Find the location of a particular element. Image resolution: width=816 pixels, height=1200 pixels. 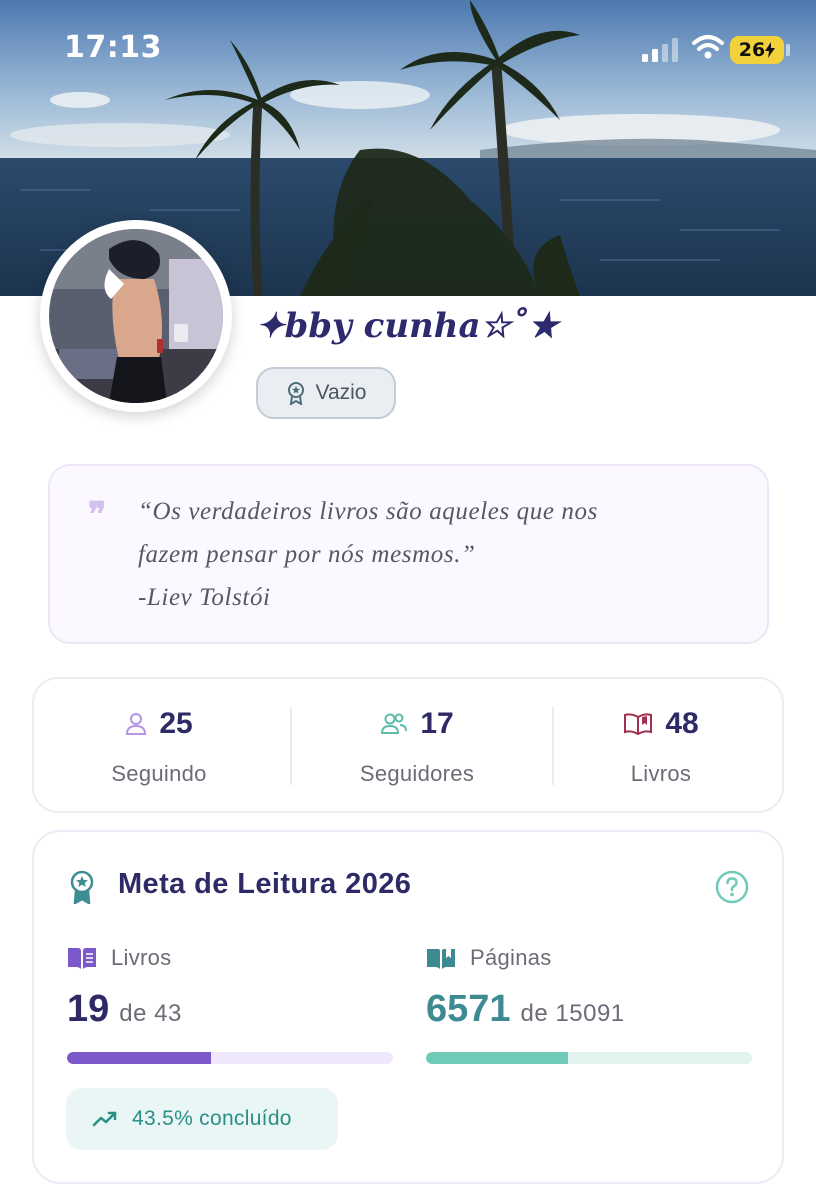

battery-level: 26 is located at coordinates (752, 50).